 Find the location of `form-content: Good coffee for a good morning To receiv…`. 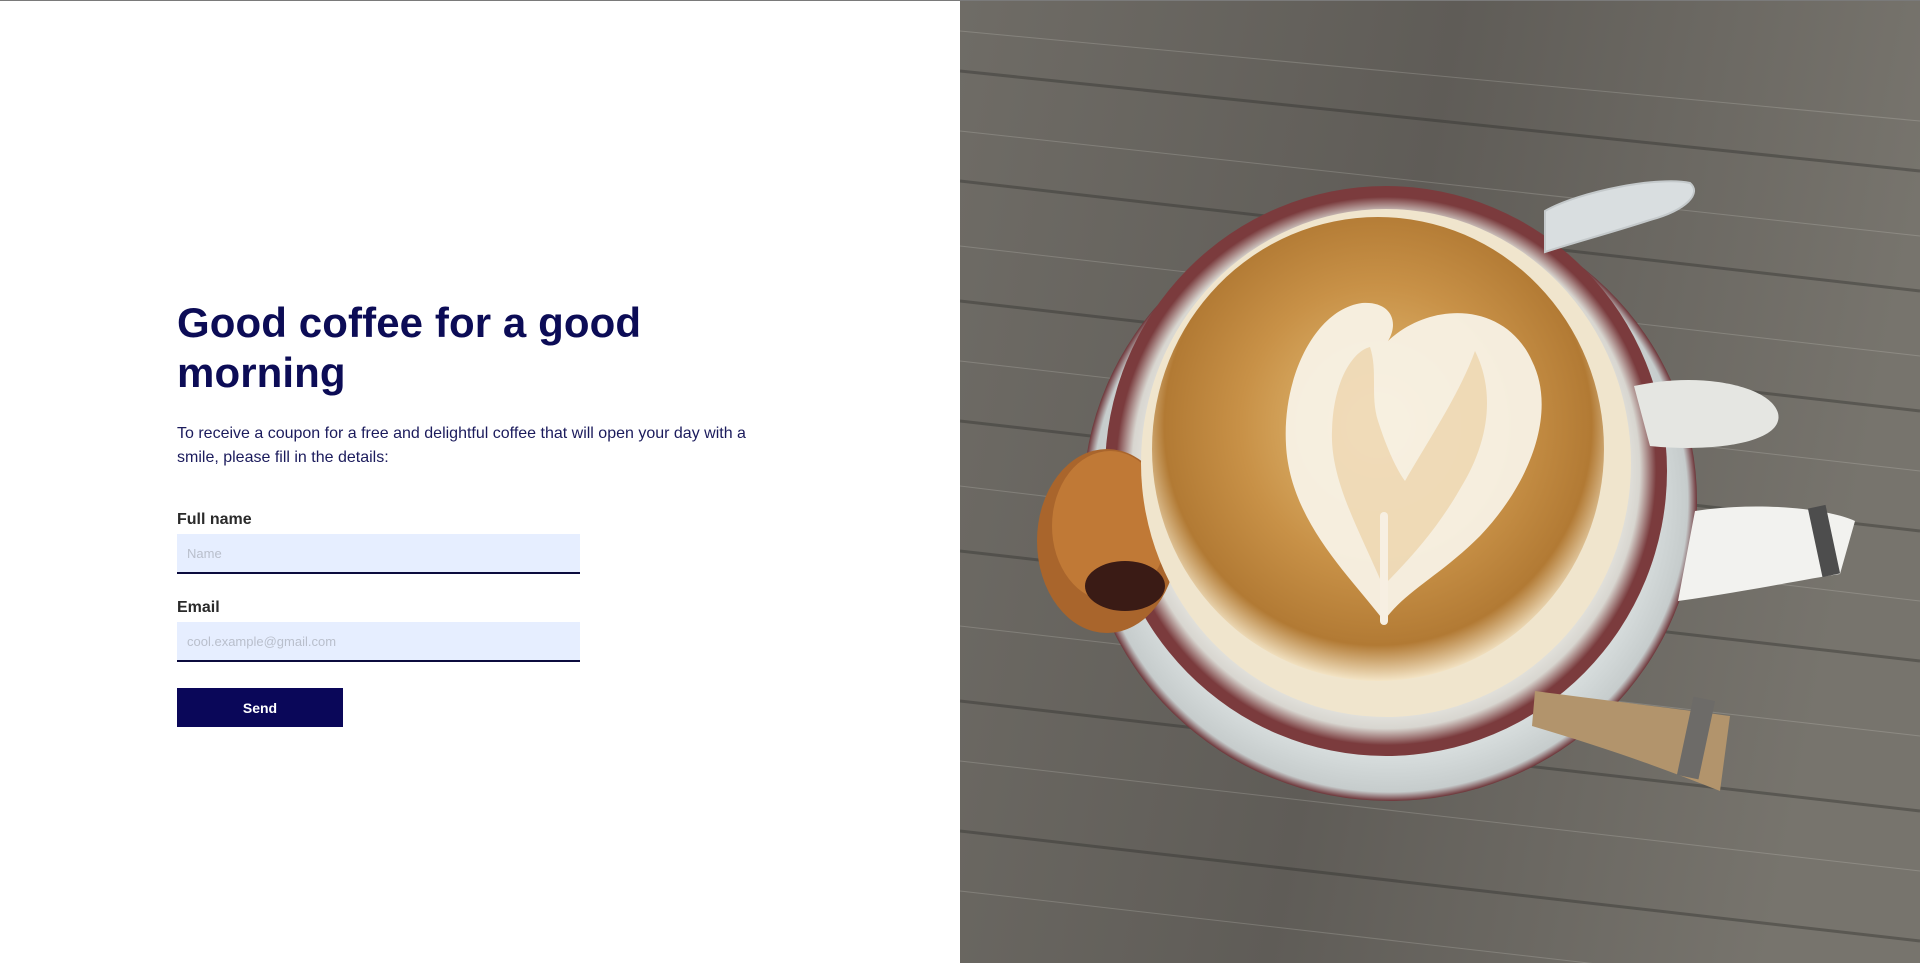

form-content: Good coffee for a good morning To receiv… is located at coordinates (487, 512).